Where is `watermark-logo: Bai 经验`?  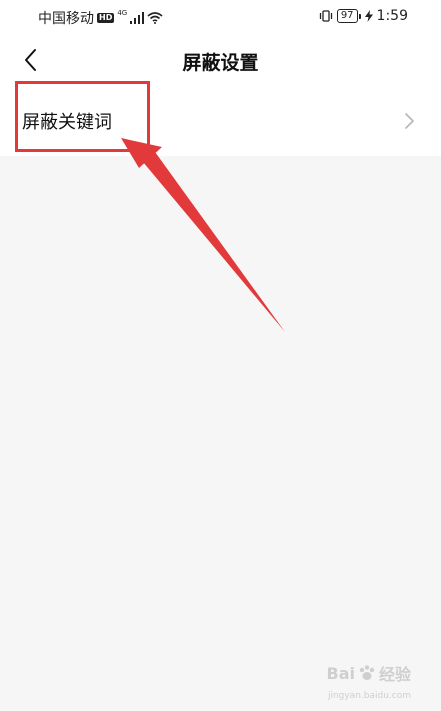
watermark-logo: Bai 经验 is located at coordinates (369, 673).